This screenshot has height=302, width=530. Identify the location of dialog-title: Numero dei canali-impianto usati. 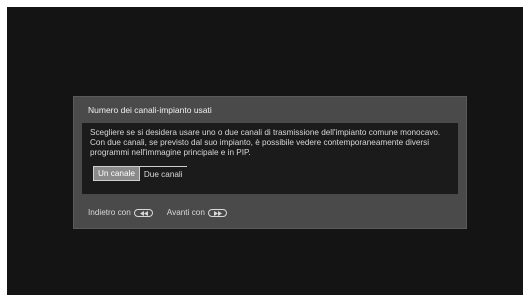
(150, 110).